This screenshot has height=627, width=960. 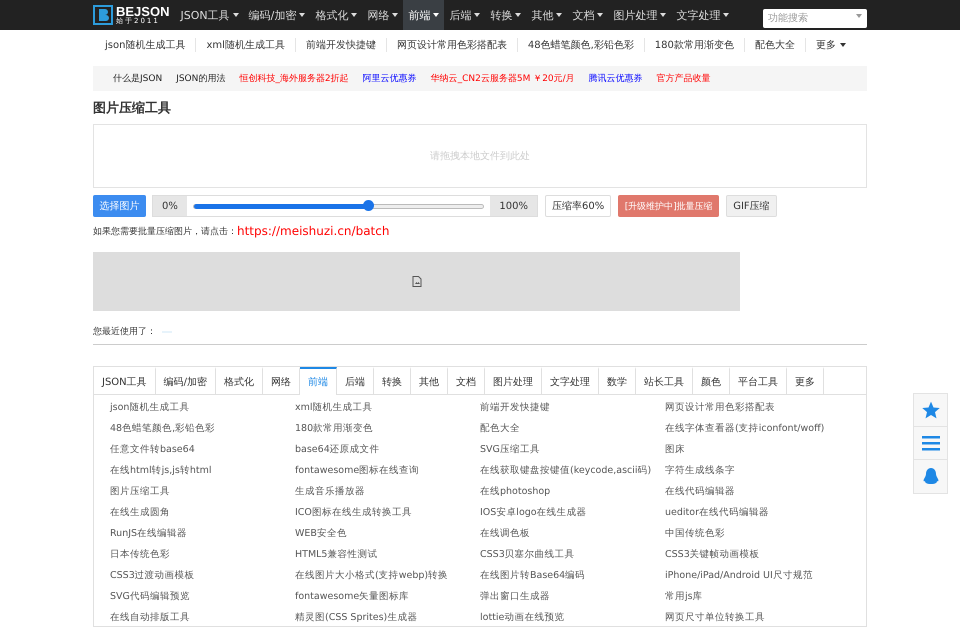 What do you see at coordinates (572, 429) in the screenshot?
I see `tool-link: 配色大全` at bounding box center [572, 429].